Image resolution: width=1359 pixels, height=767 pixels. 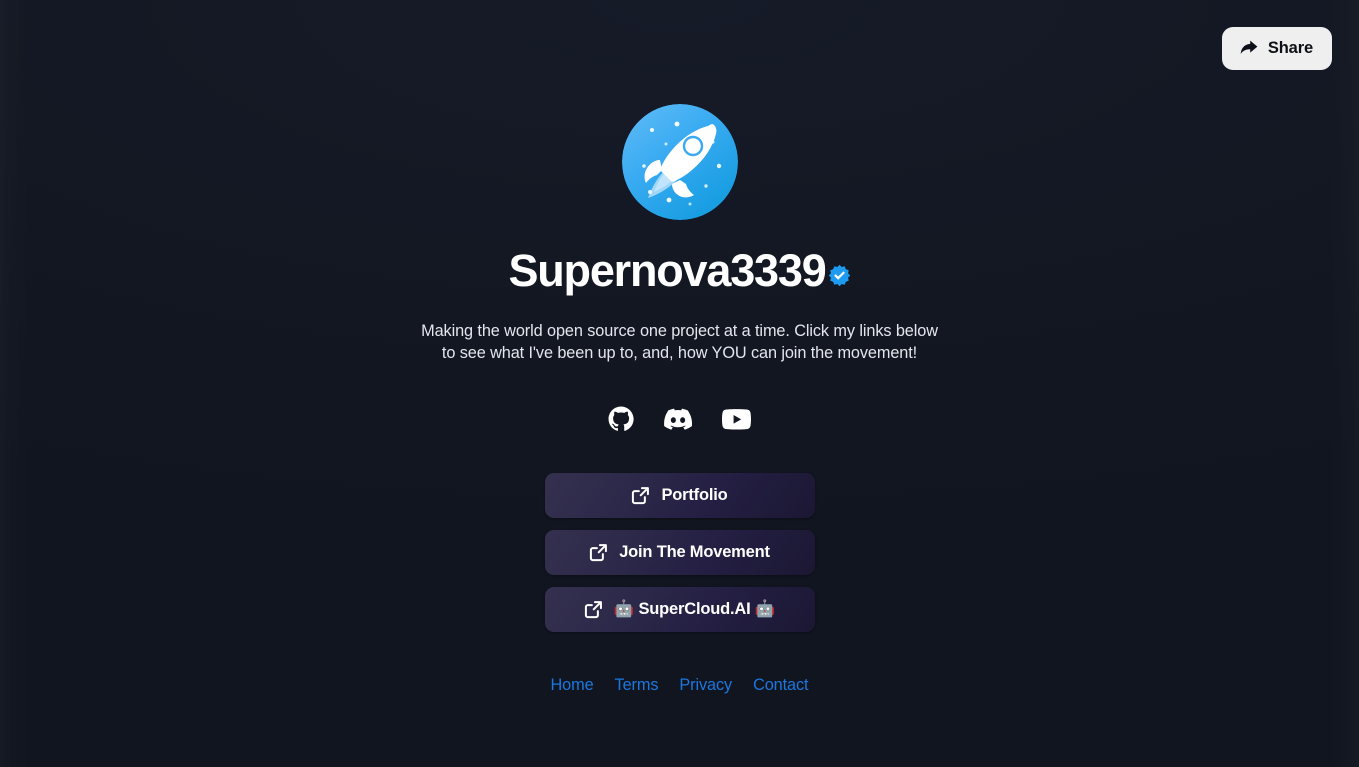 I want to click on youtube-icon, so click(x=736, y=419).